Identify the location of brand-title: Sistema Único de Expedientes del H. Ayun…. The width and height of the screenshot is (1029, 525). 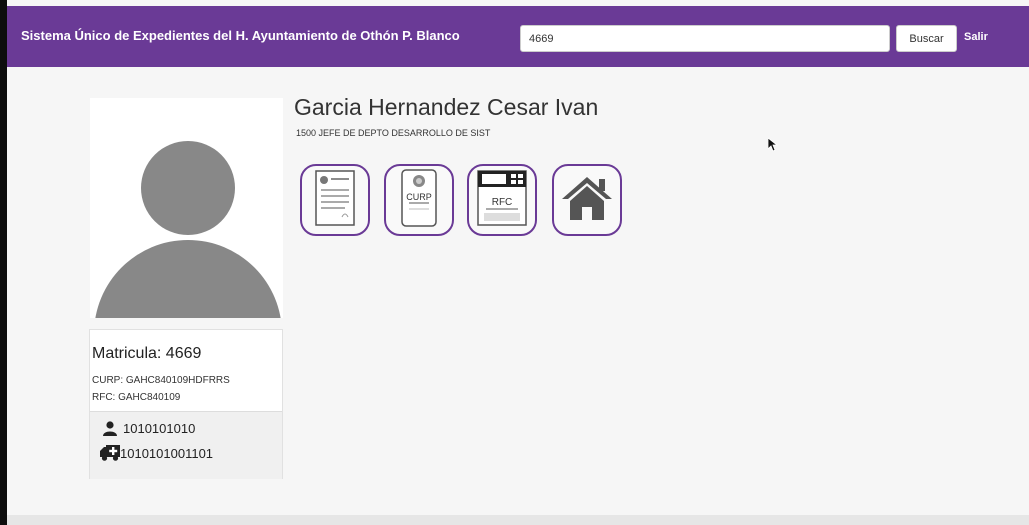
(240, 35).